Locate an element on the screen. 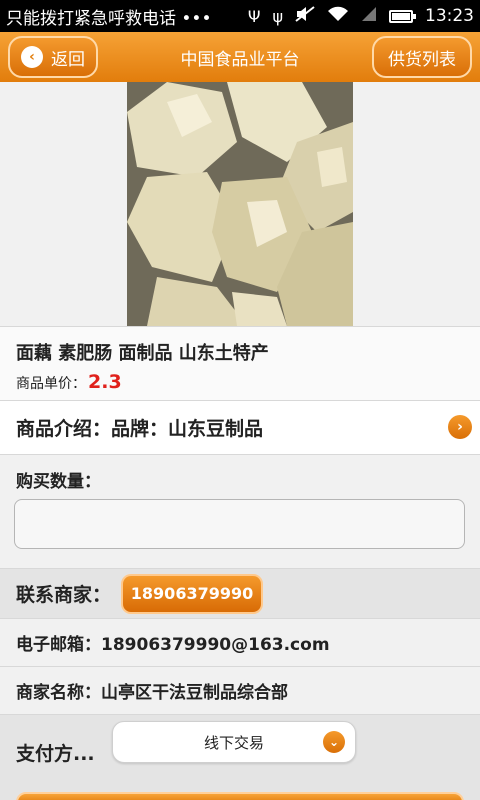 The image size is (480, 800). back-arrow-icon: ‹ is located at coordinates (32, 57).